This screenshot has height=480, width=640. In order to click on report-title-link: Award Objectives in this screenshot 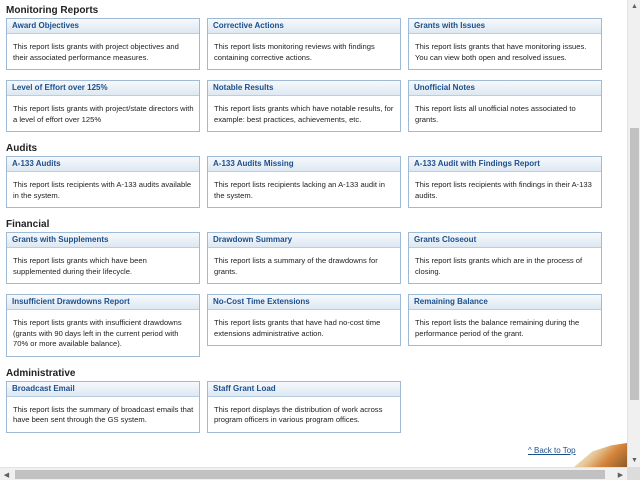, I will do `click(103, 26)`.